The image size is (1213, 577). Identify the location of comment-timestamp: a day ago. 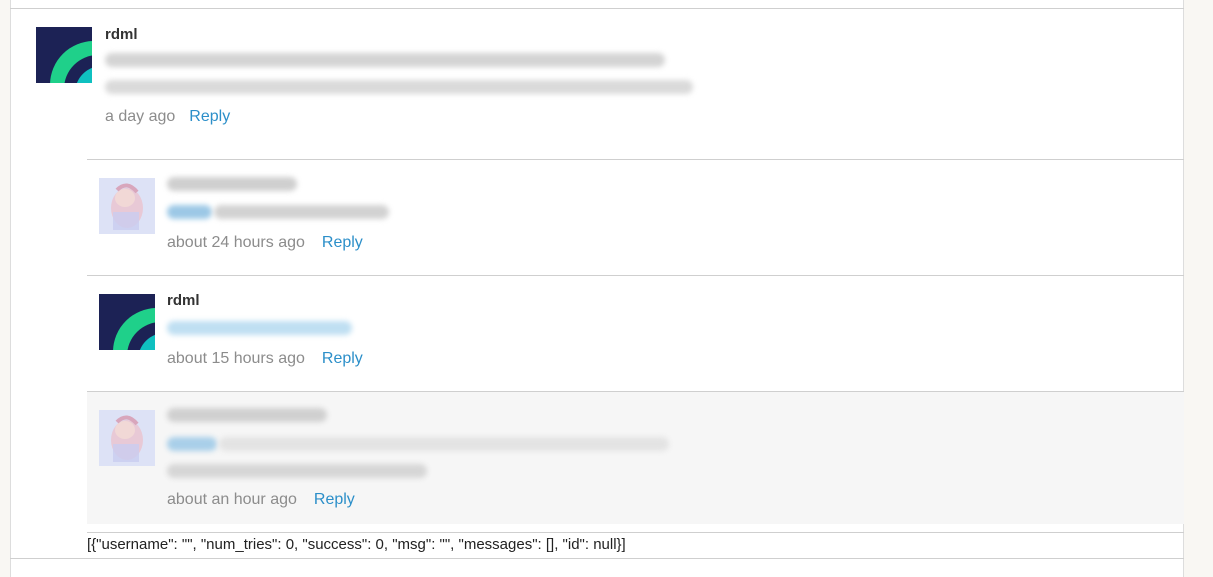
(140, 116).